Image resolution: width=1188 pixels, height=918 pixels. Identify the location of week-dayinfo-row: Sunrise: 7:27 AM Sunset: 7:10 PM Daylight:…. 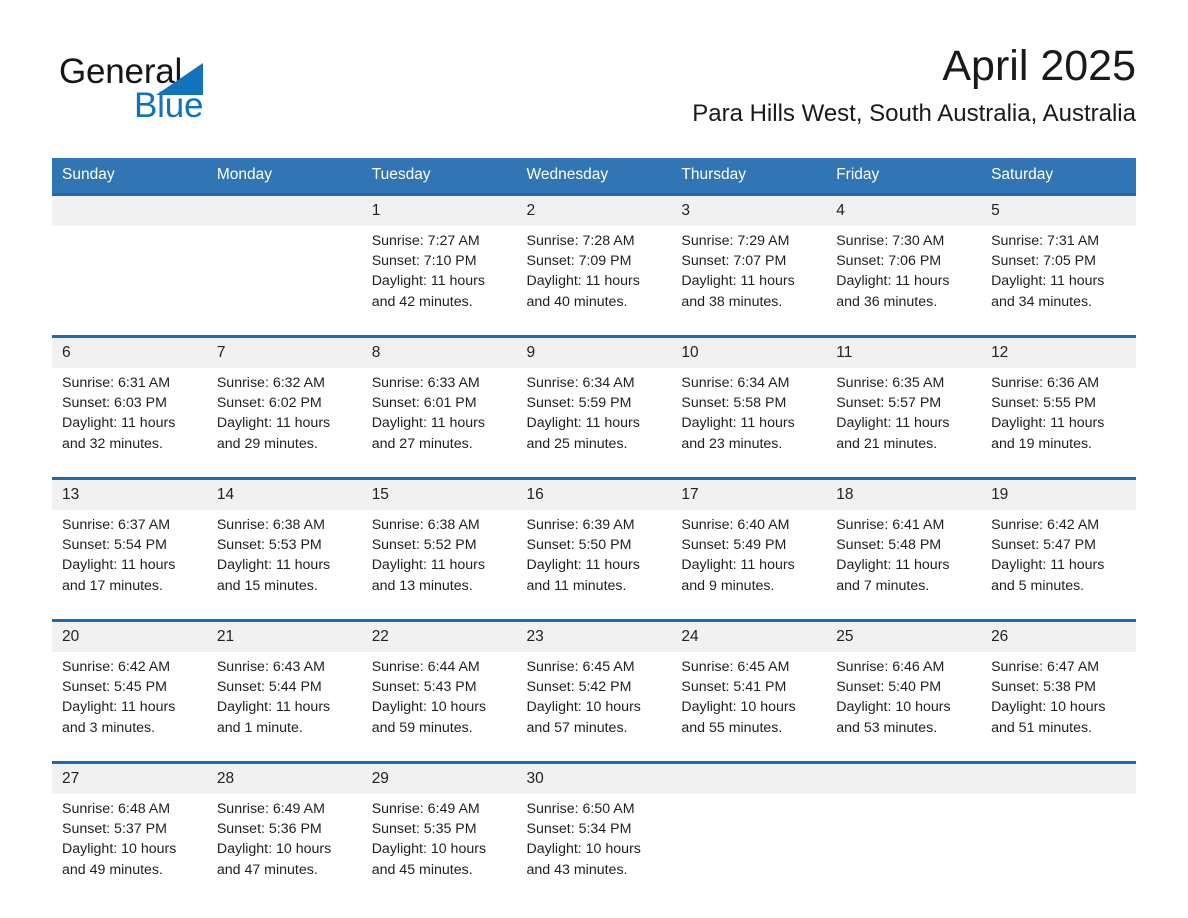
(594, 280).